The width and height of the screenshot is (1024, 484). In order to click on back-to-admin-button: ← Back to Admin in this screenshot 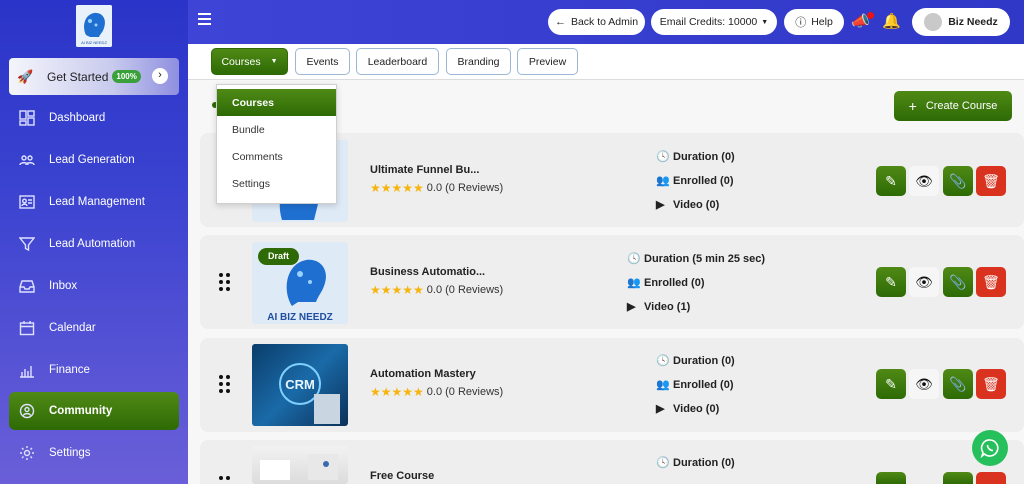, I will do `click(596, 22)`.